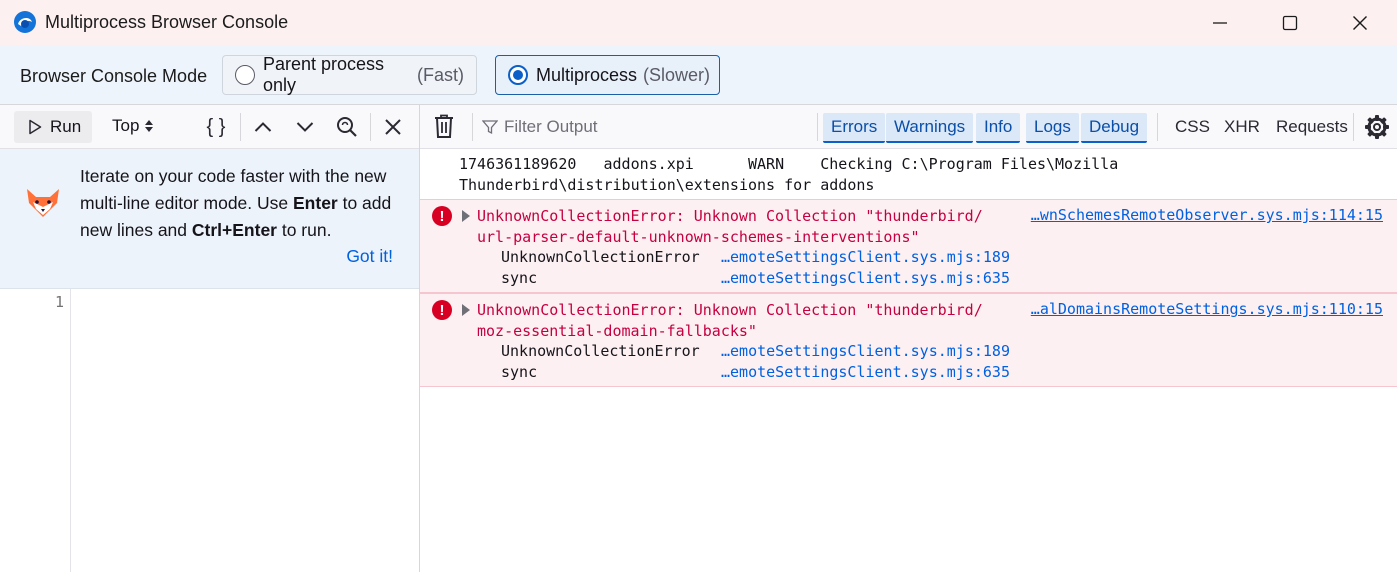 The width and height of the screenshot is (1397, 572). What do you see at coordinates (167, 22) in the screenshot?
I see `window-title: Multiprocess Browser Console` at bounding box center [167, 22].